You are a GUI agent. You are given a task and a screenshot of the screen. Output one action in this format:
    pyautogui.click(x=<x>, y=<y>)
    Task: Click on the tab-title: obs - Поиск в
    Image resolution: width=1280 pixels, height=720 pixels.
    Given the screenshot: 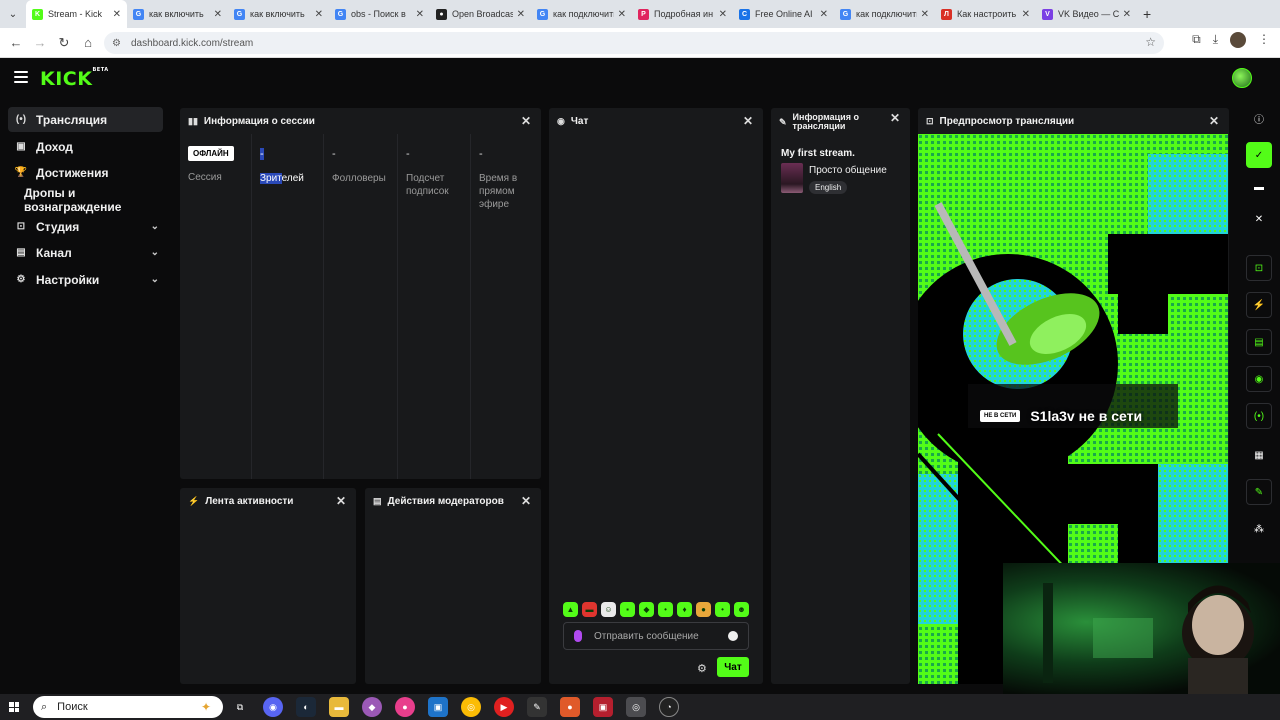 What is the action you would take?
    pyautogui.click(x=378, y=14)
    